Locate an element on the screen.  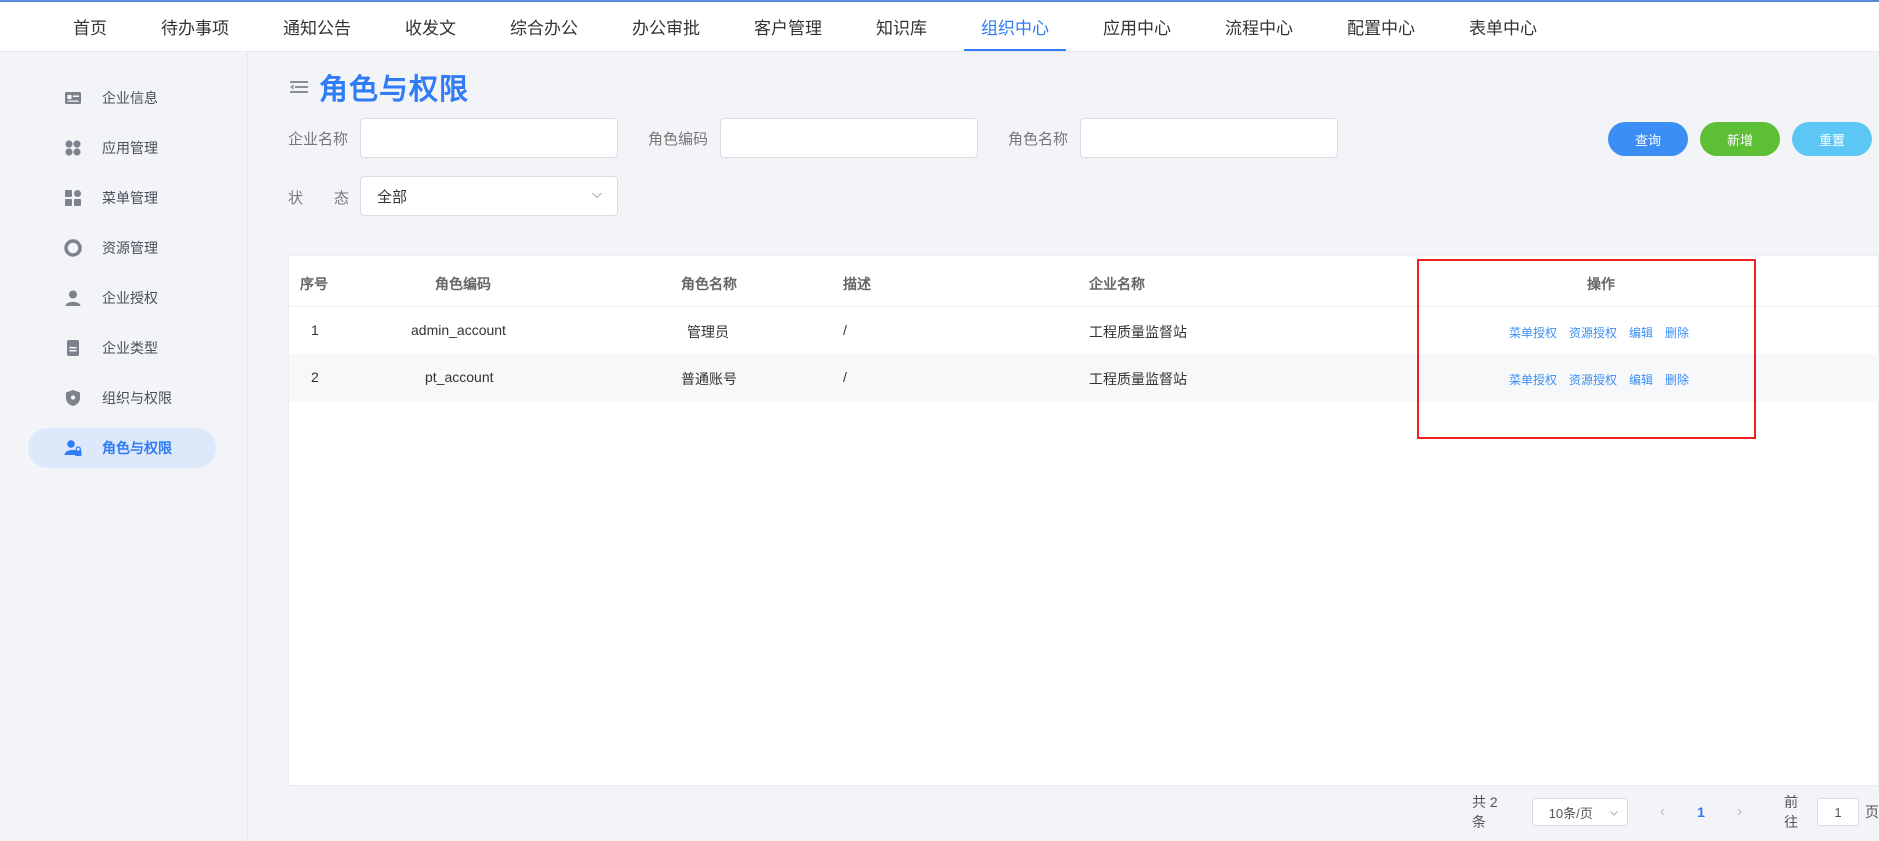
status-label: 状 is located at coordinates (296, 198).